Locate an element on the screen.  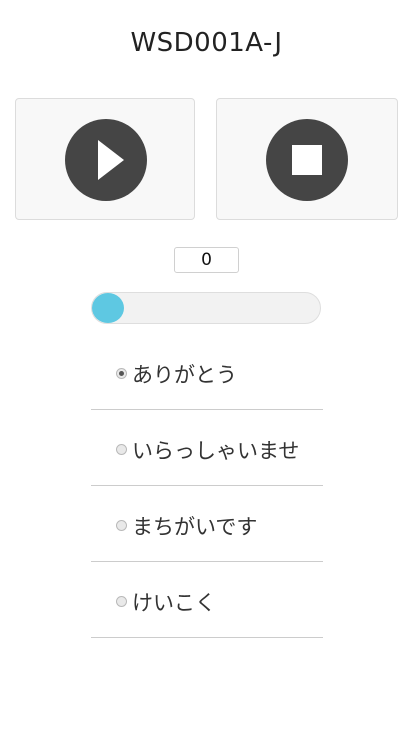
phrase-option: まちがいです is located at coordinates (207, 524).